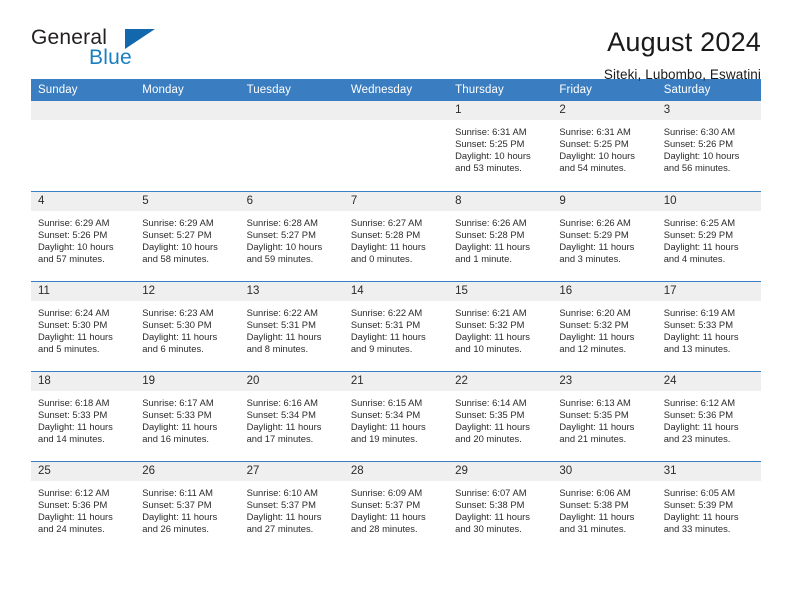 This screenshot has width=792, height=612. Describe the element at coordinates (381, 348) in the screenshot. I see `daylight-text-line2: and 9 minutes.` at that location.